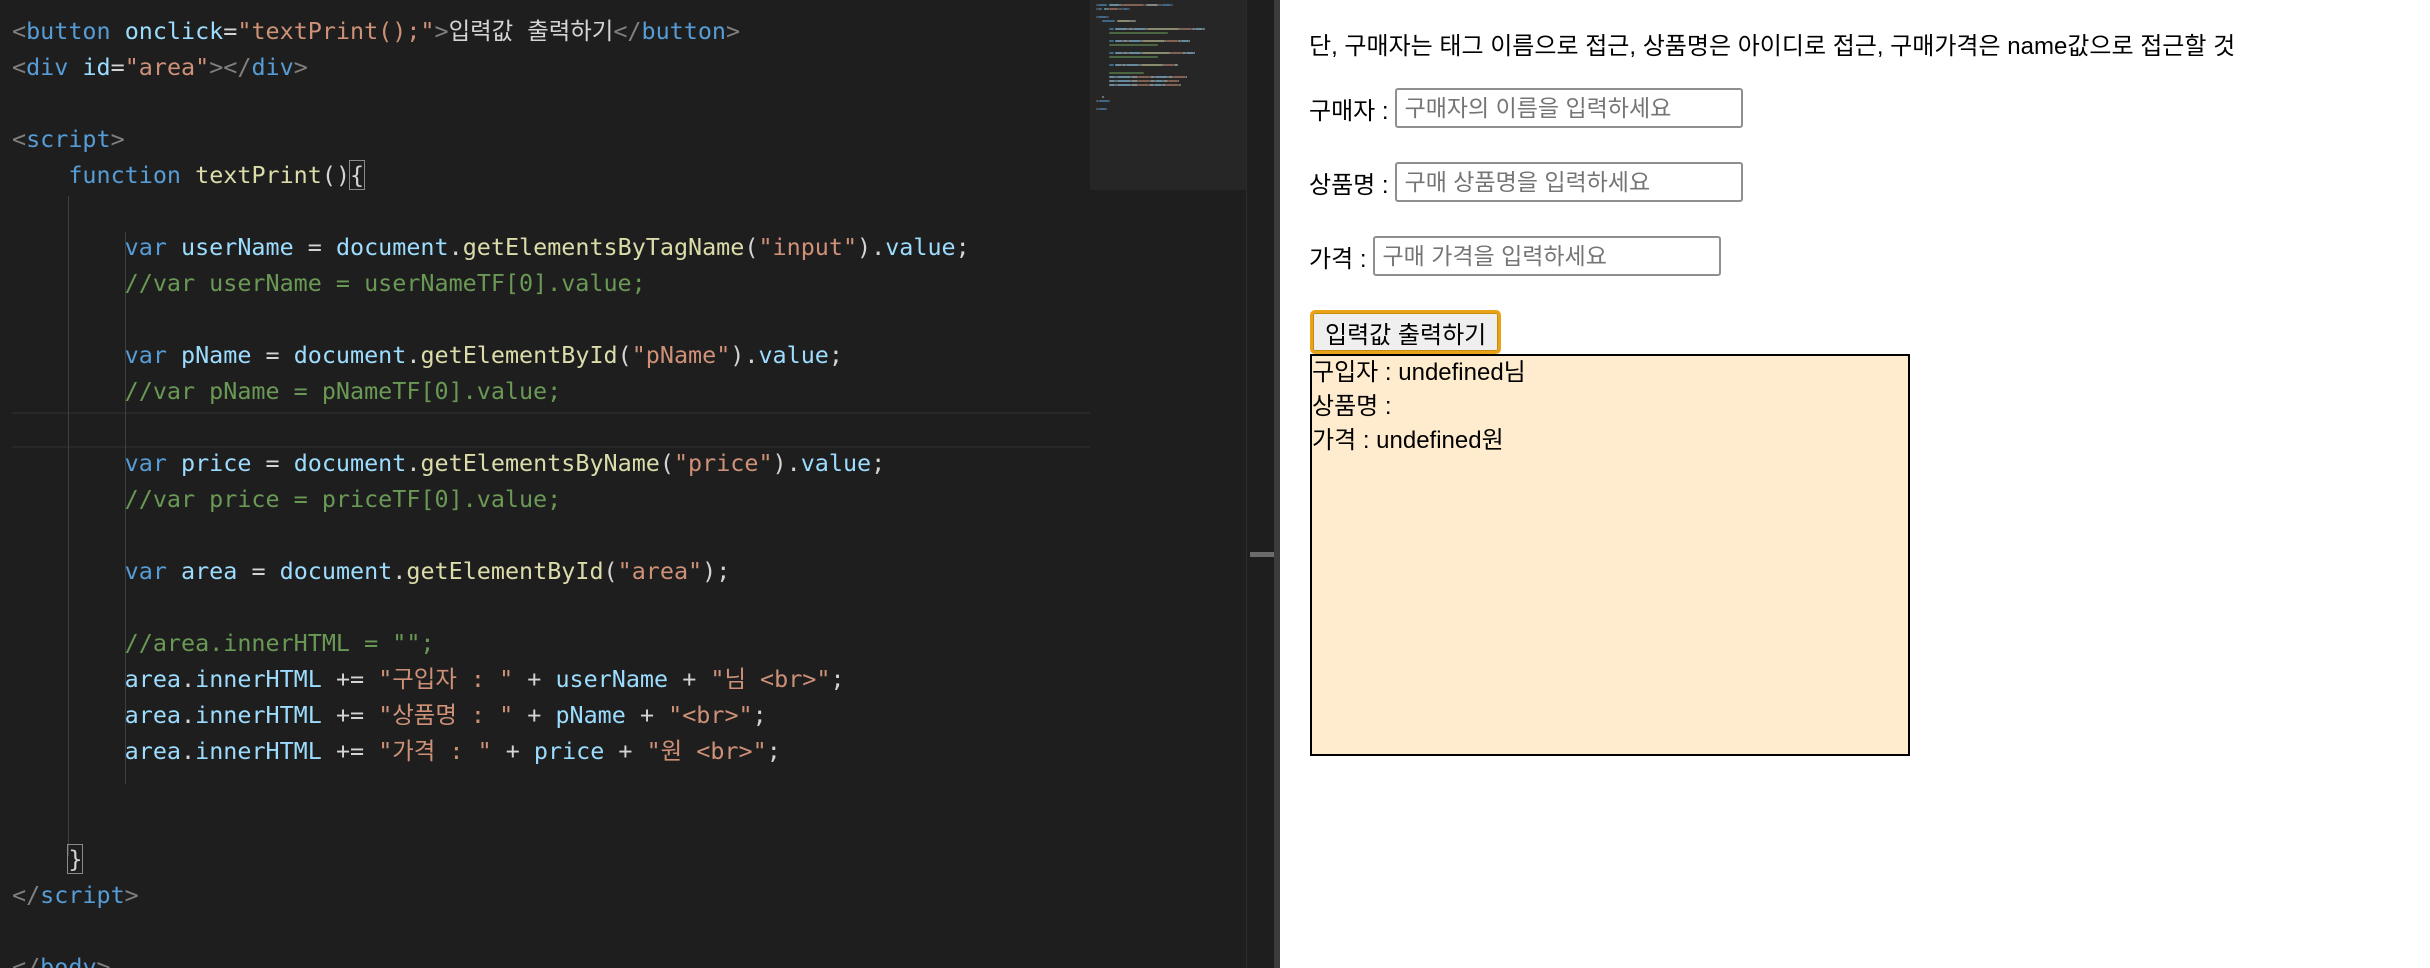 This screenshot has height=968, width=2430. Describe the element at coordinates (681, 355) in the screenshot. I see `code-token: "pName"` at that location.